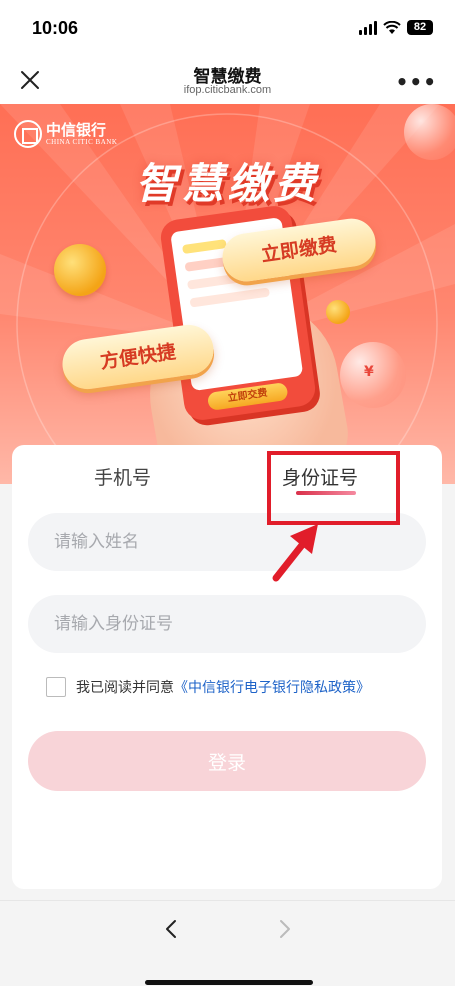 The height and width of the screenshot is (986, 455). What do you see at coordinates (28, 134) in the screenshot?
I see `citic-logo-icon` at bounding box center [28, 134].